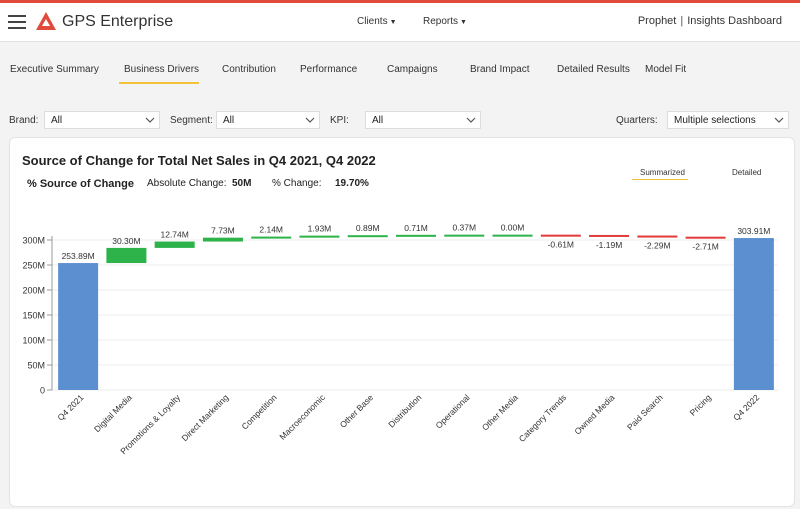 Image resolution: width=800 pixels, height=509 pixels. I want to click on x-tick-label: Owned Media, so click(594, 414).